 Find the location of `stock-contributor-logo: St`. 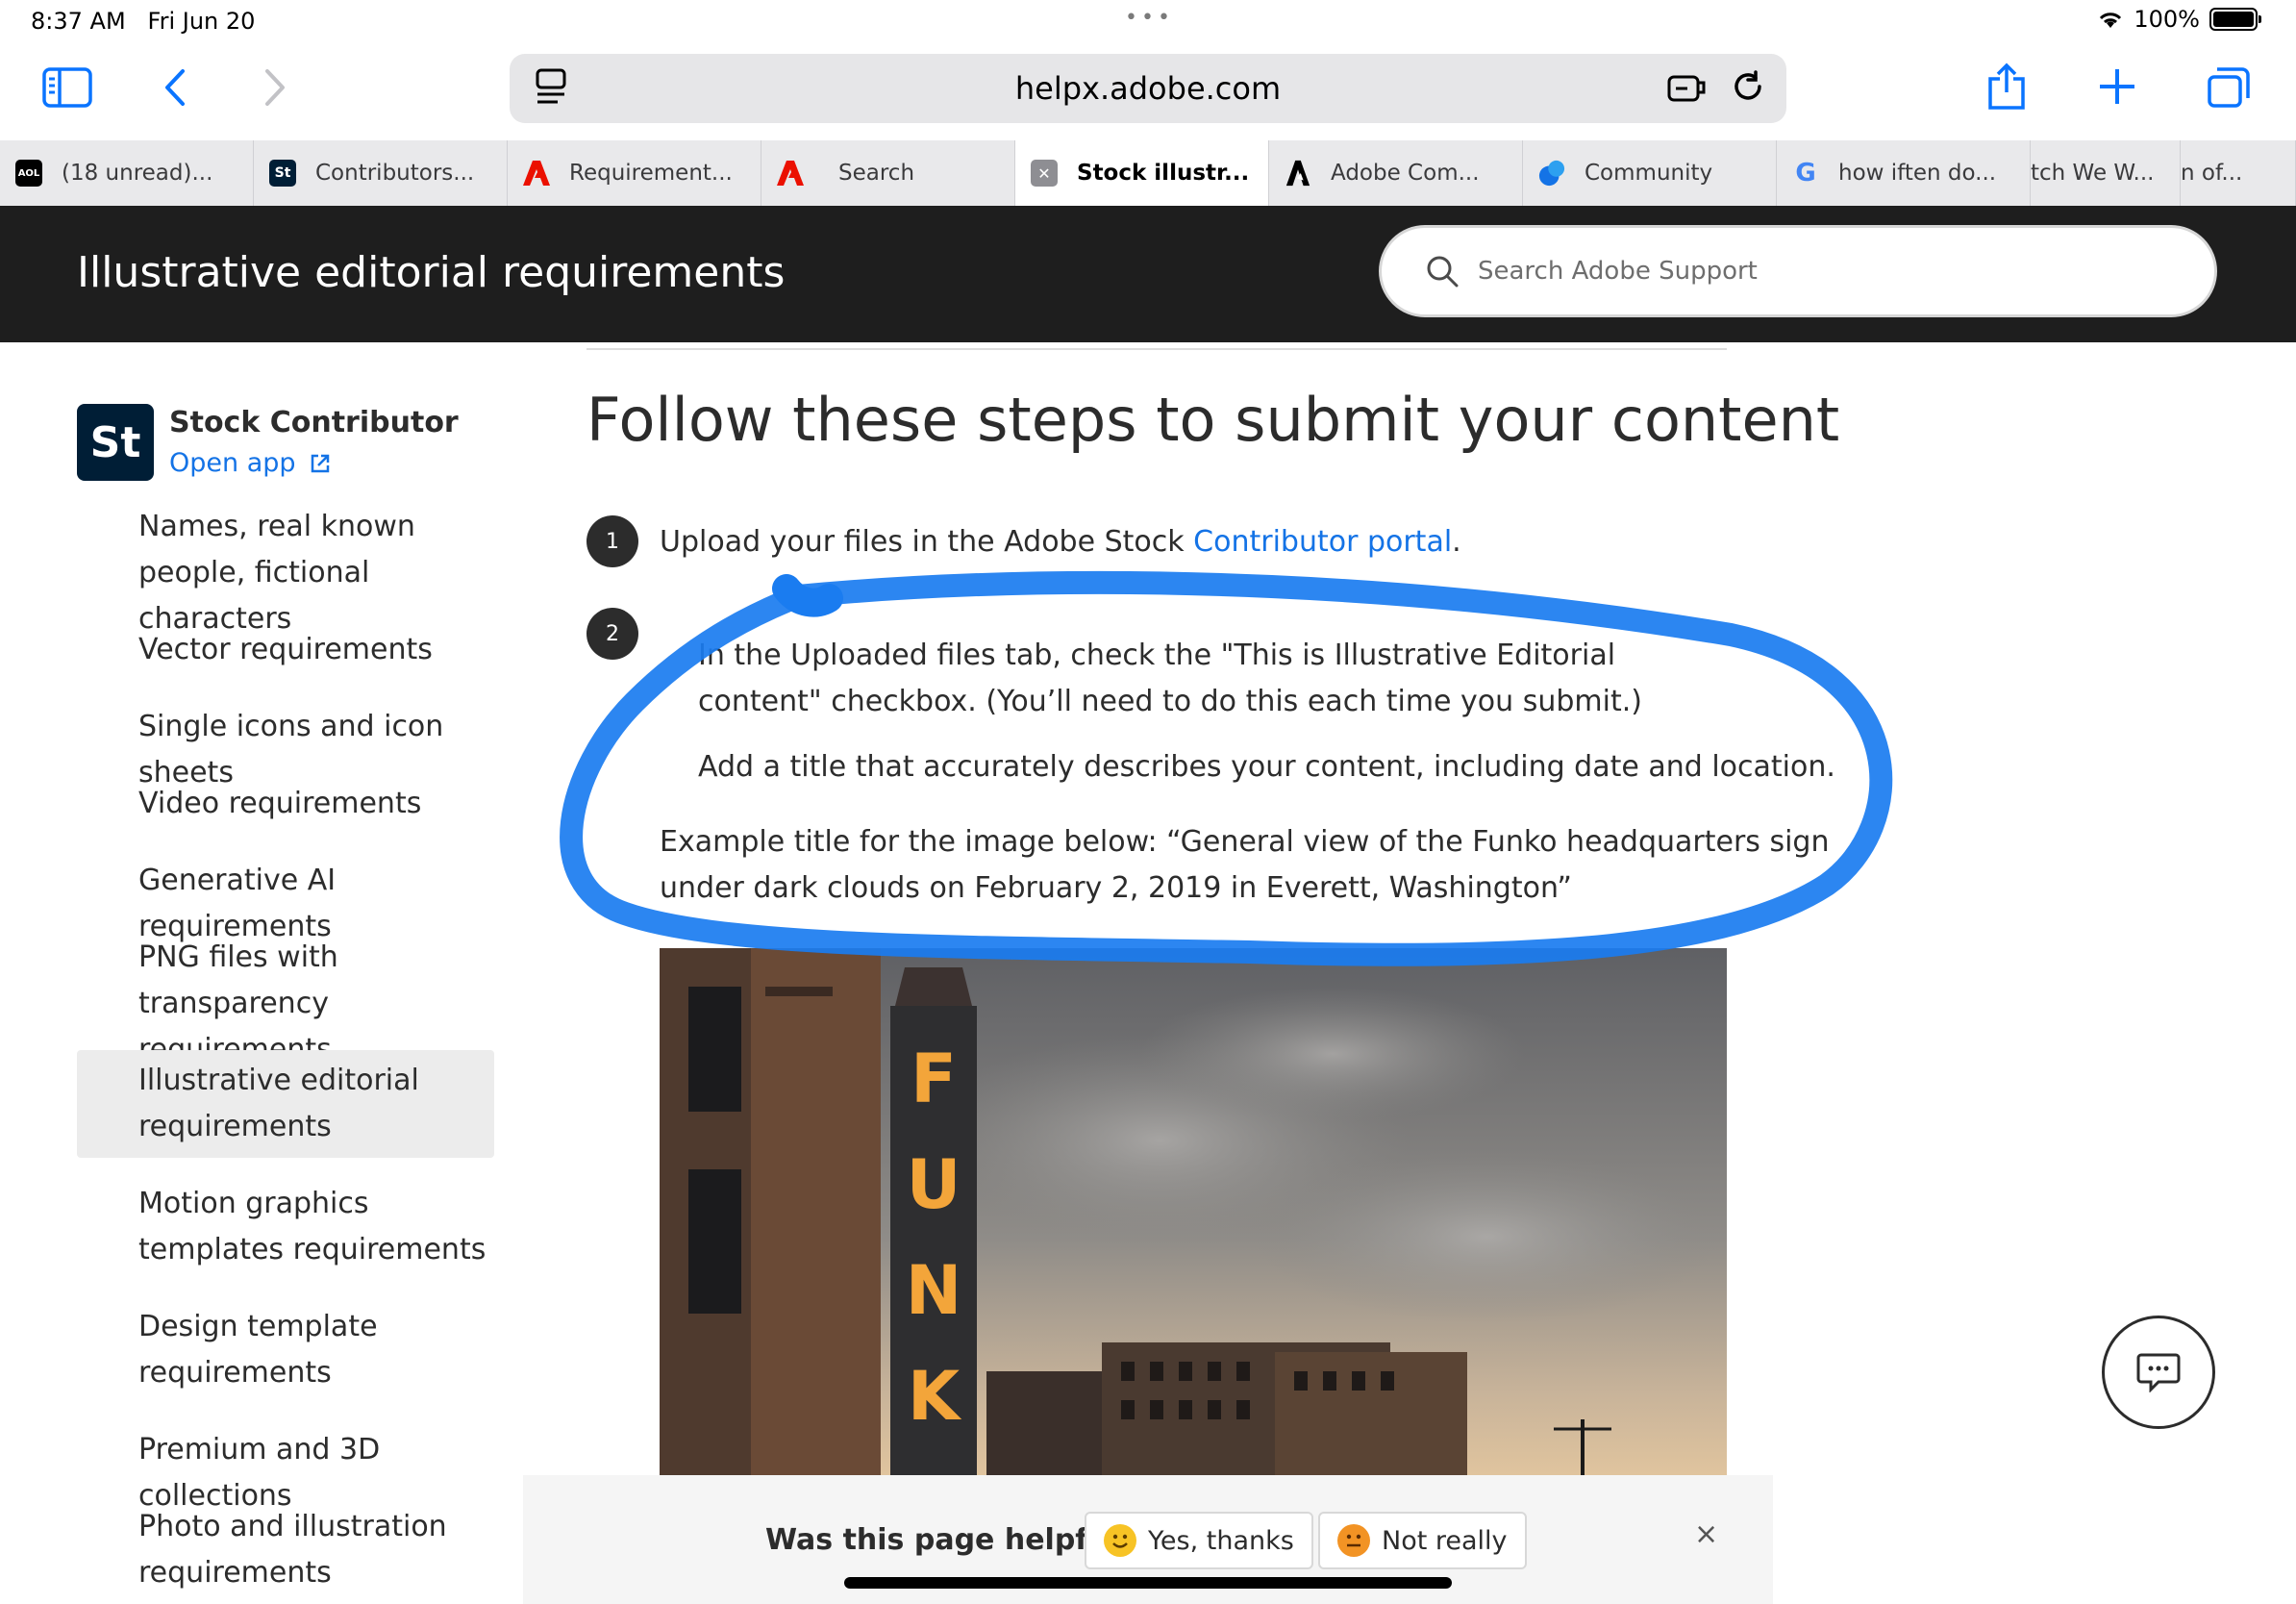

stock-contributor-logo: St is located at coordinates (115, 442).